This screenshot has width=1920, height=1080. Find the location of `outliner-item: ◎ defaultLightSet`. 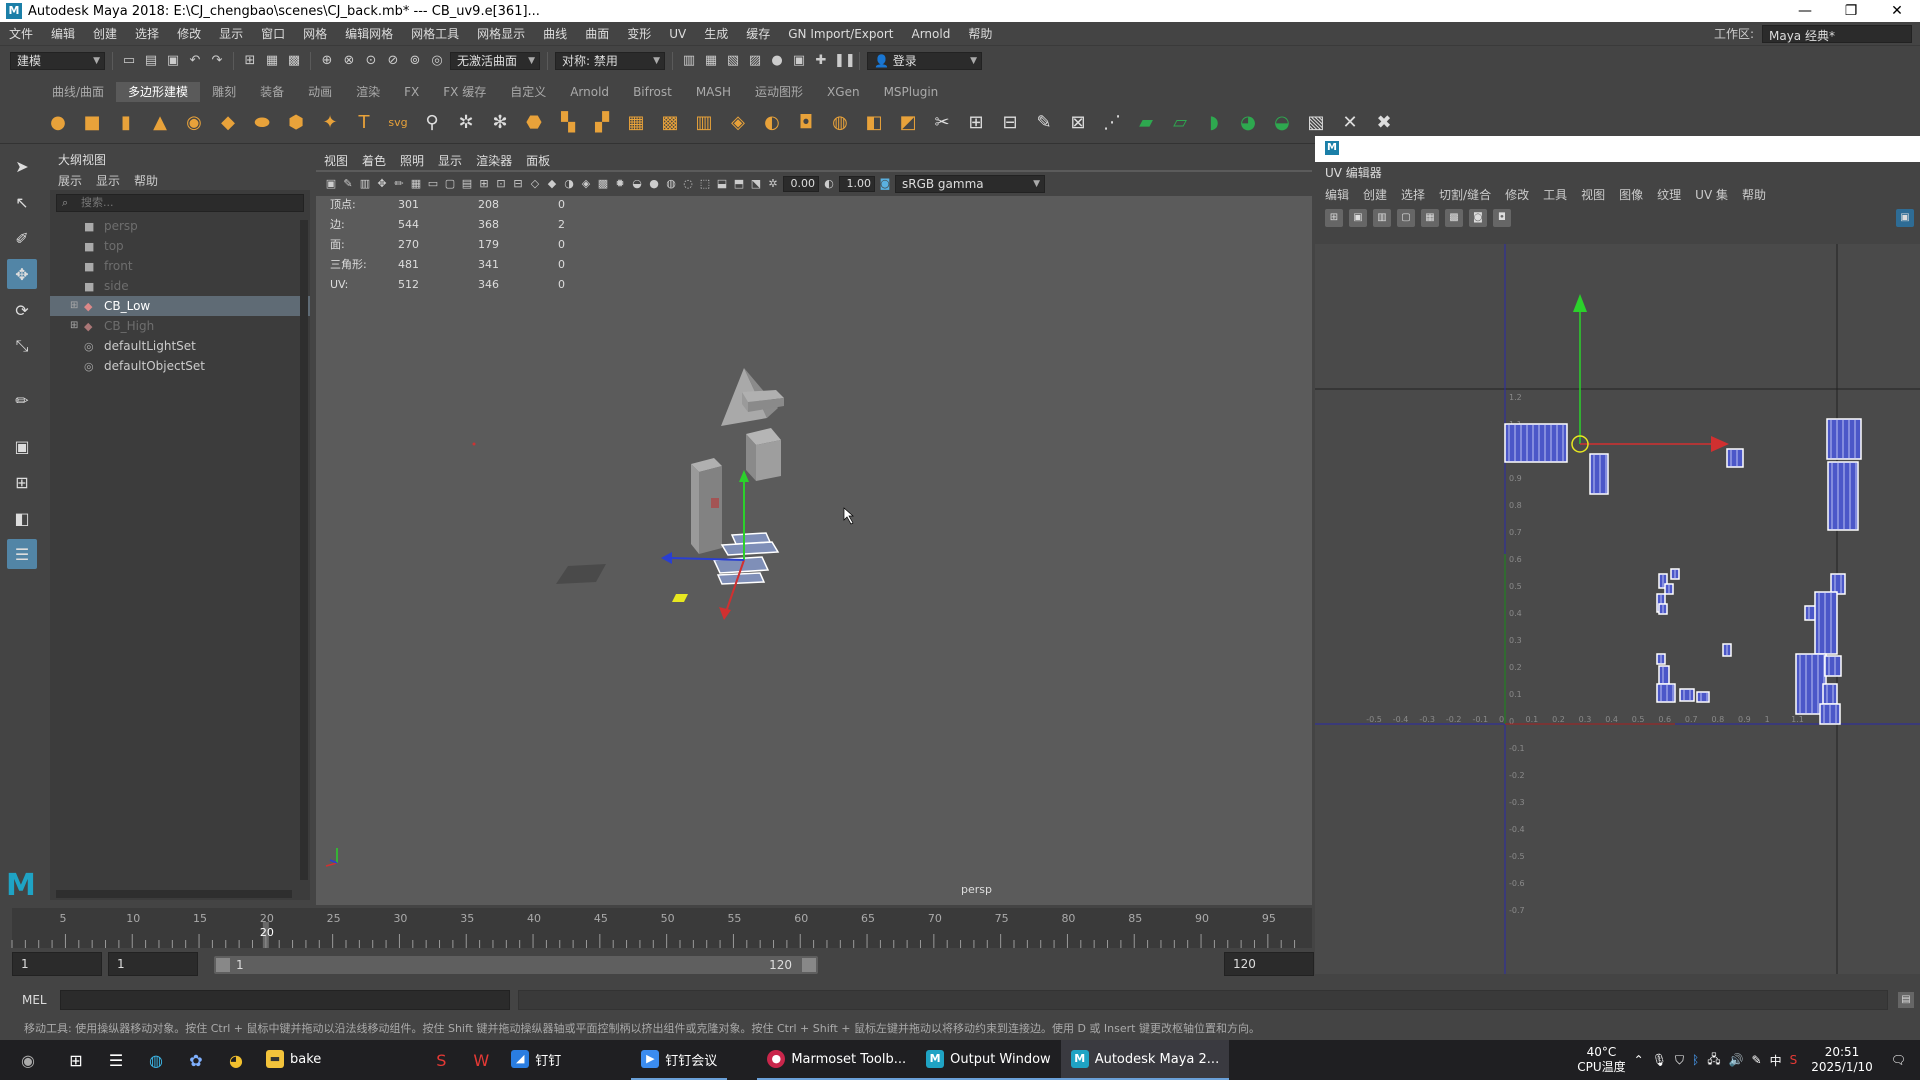

outliner-item: ◎ defaultLightSet is located at coordinates (180, 346).